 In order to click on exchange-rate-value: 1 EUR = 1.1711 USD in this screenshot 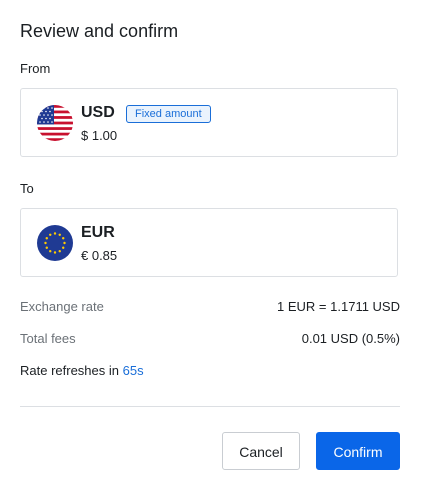, I will do `click(338, 306)`.